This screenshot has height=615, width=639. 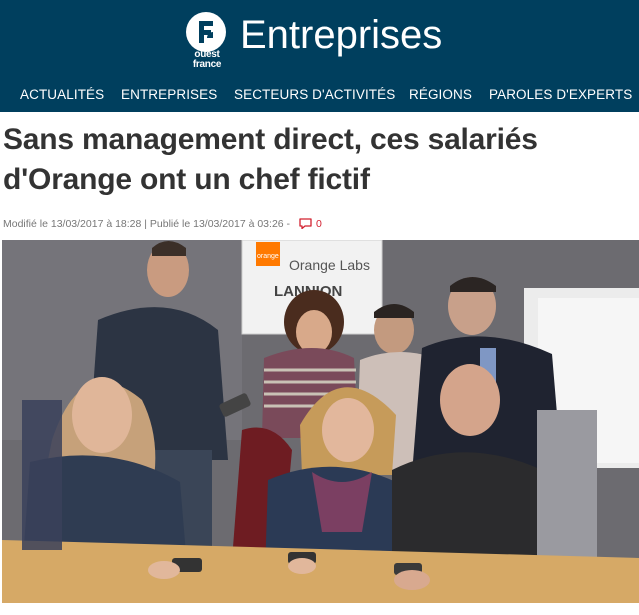 I want to click on sign-brand-text: orange, so click(x=268, y=256).